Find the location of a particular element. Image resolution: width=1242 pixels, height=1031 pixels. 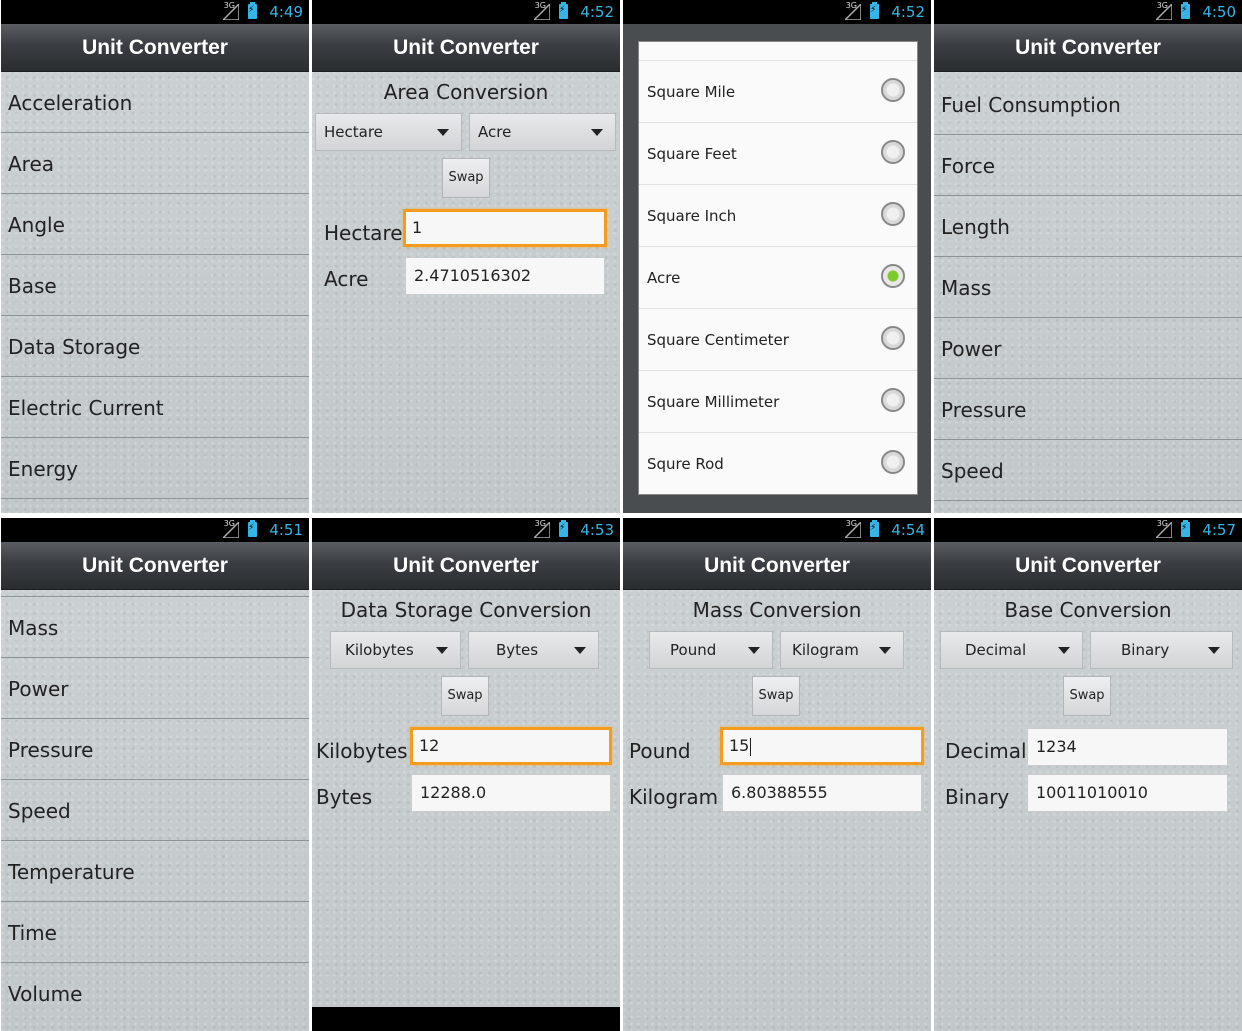

unit-option-label: Squre Rod is located at coordinates (685, 464).